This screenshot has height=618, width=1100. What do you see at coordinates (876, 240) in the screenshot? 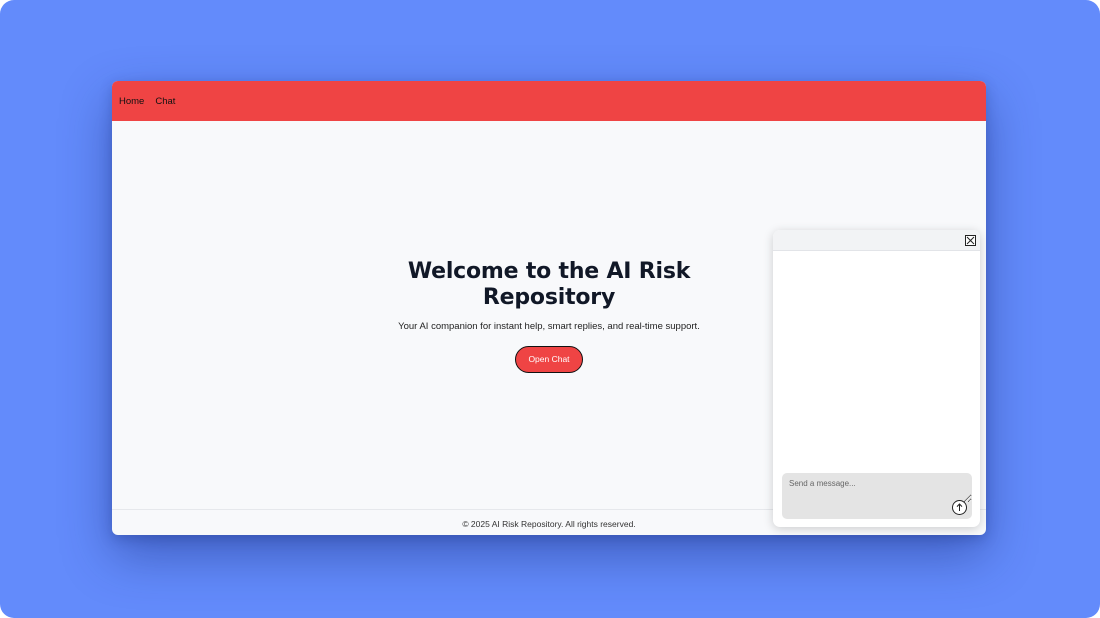
I see `chat-header` at bounding box center [876, 240].